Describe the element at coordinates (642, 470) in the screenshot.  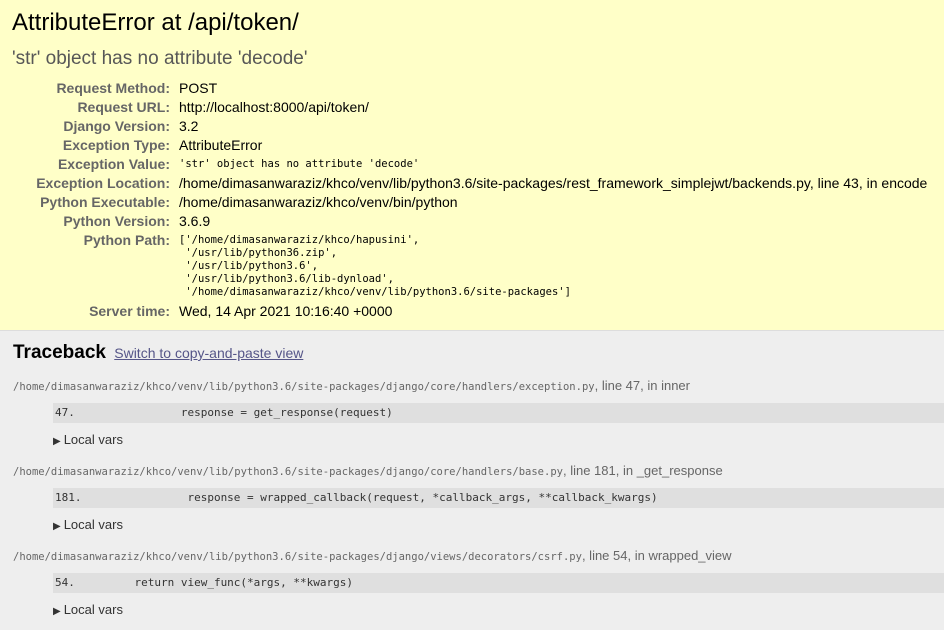
I see `frame-line-info: , line 181, in _get_response` at that location.